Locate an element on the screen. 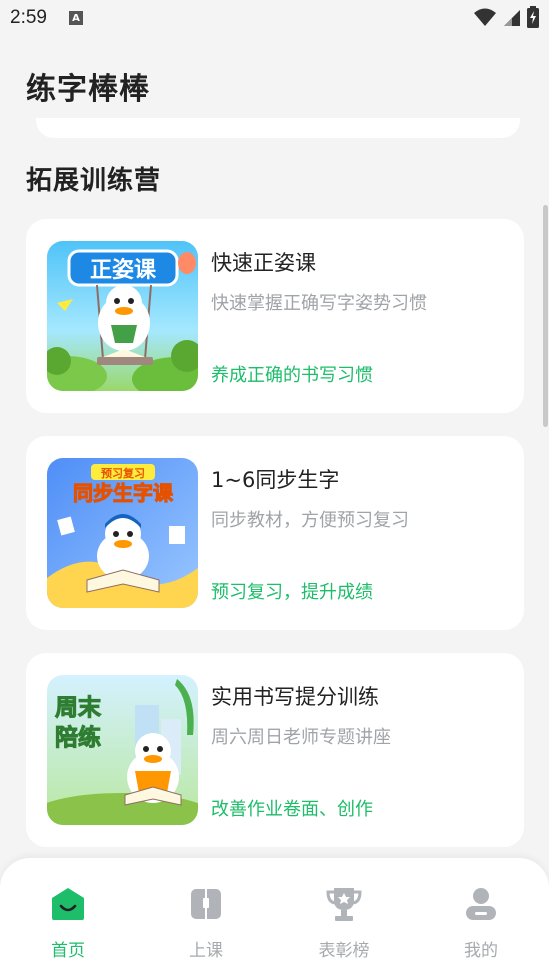  section-title: 拓展训练营 is located at coordinates (94, 181).